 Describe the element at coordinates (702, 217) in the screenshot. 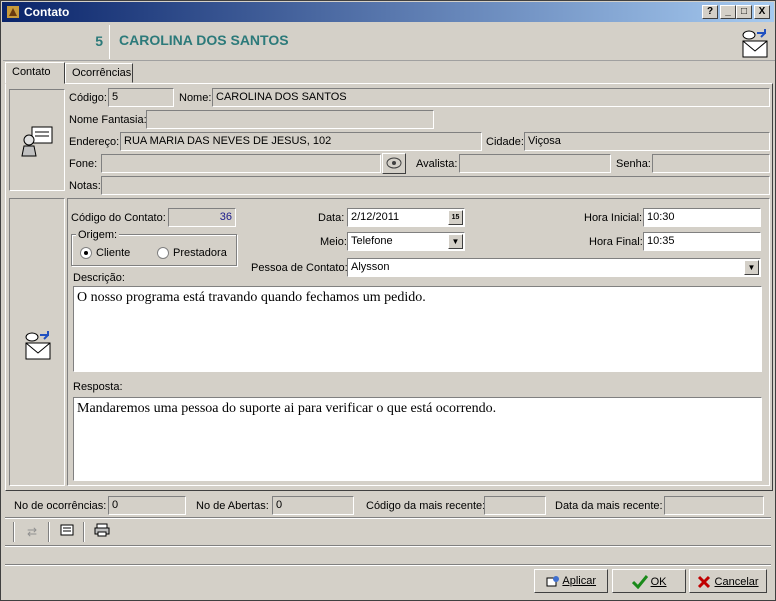

I see `hora-inicial-field: 10:30` at that location.